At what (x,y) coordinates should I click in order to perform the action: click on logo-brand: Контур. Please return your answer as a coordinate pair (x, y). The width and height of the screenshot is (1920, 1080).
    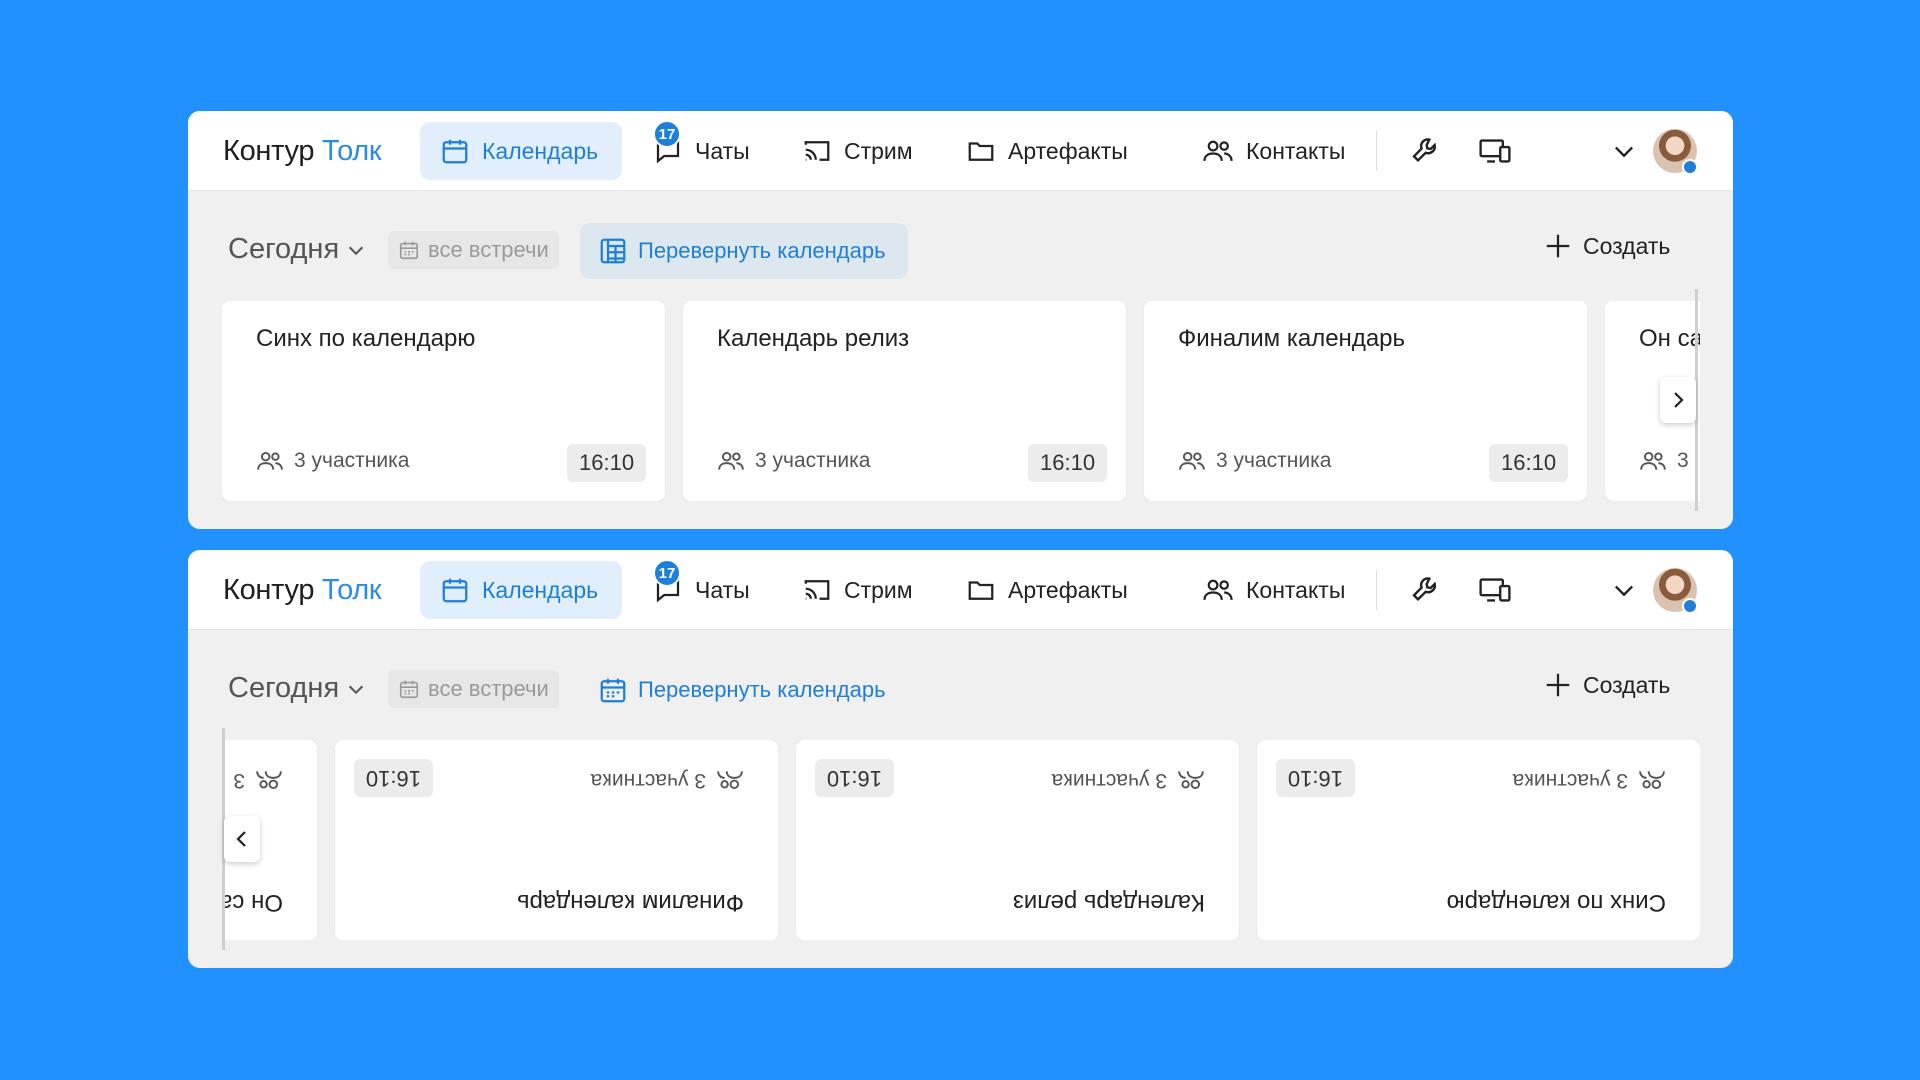
    Looking at the image, I should click on (269, 151).